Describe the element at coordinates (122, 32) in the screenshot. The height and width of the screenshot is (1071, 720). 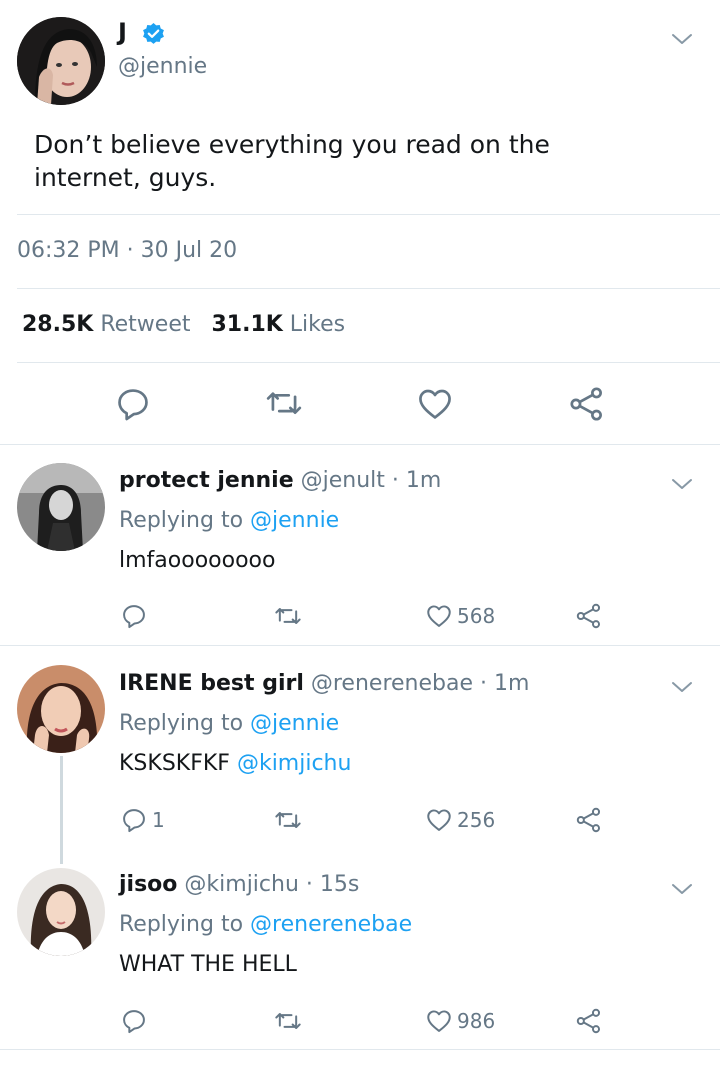
I see `author-name: J` at that location.